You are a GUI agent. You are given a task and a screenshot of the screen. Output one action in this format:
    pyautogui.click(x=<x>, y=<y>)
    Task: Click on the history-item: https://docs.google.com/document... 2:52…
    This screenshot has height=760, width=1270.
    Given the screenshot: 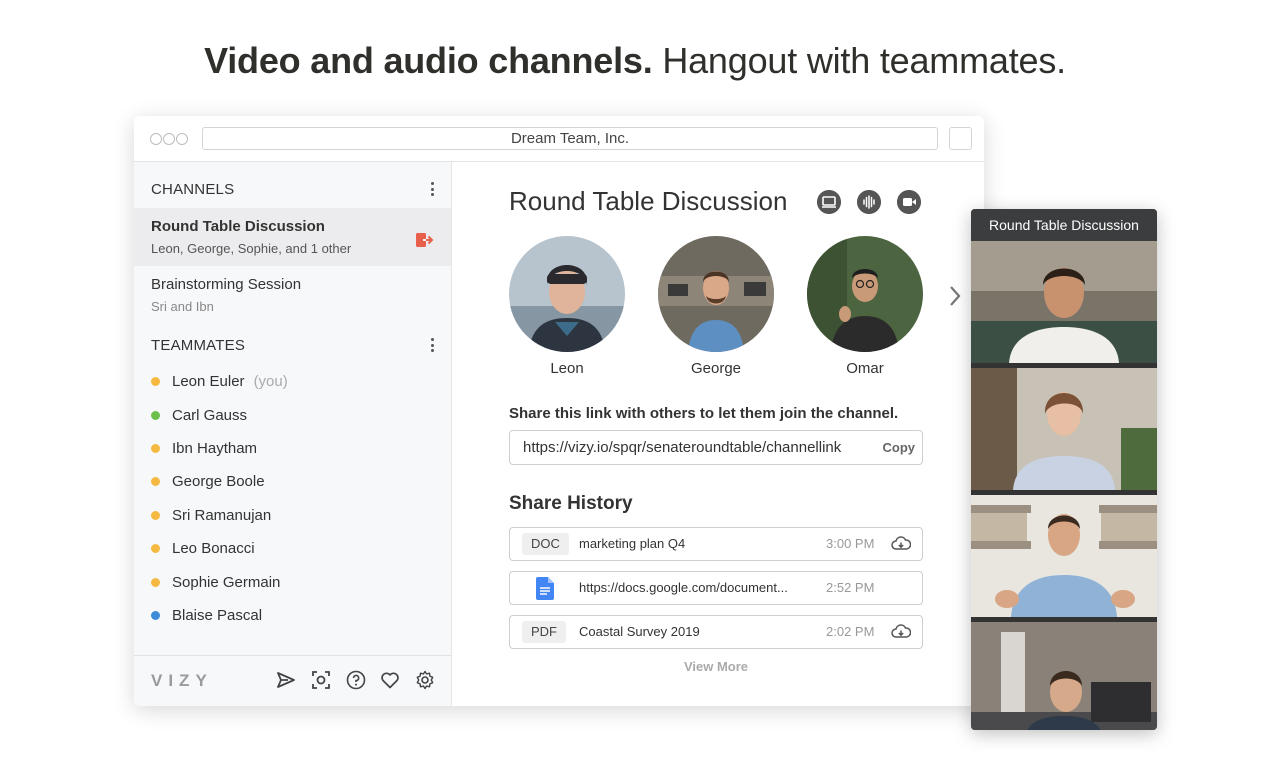 What is the action you would take?
    pyautogui.click(x=716, y=588)
    